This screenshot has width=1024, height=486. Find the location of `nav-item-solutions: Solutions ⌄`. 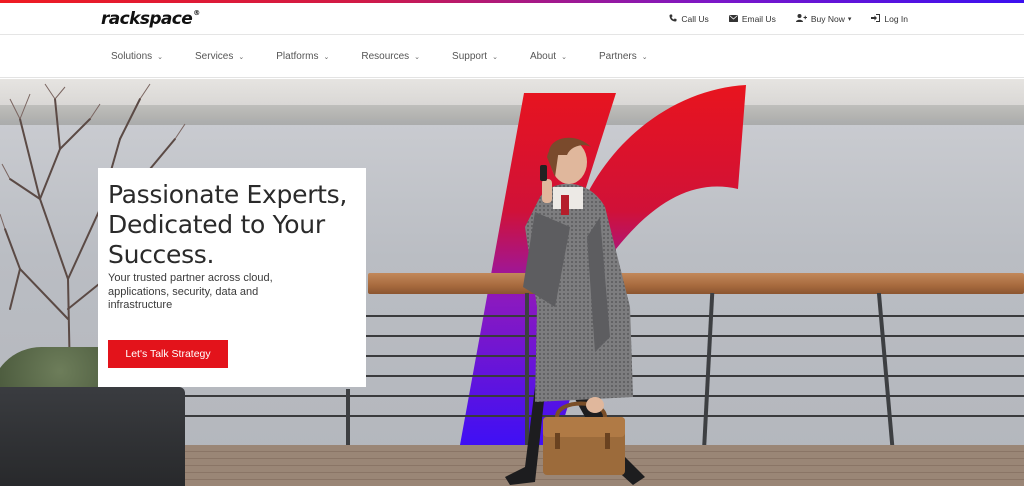

nav-item-solutions: Solutions ⌄ is located at coordinates (137, 56).